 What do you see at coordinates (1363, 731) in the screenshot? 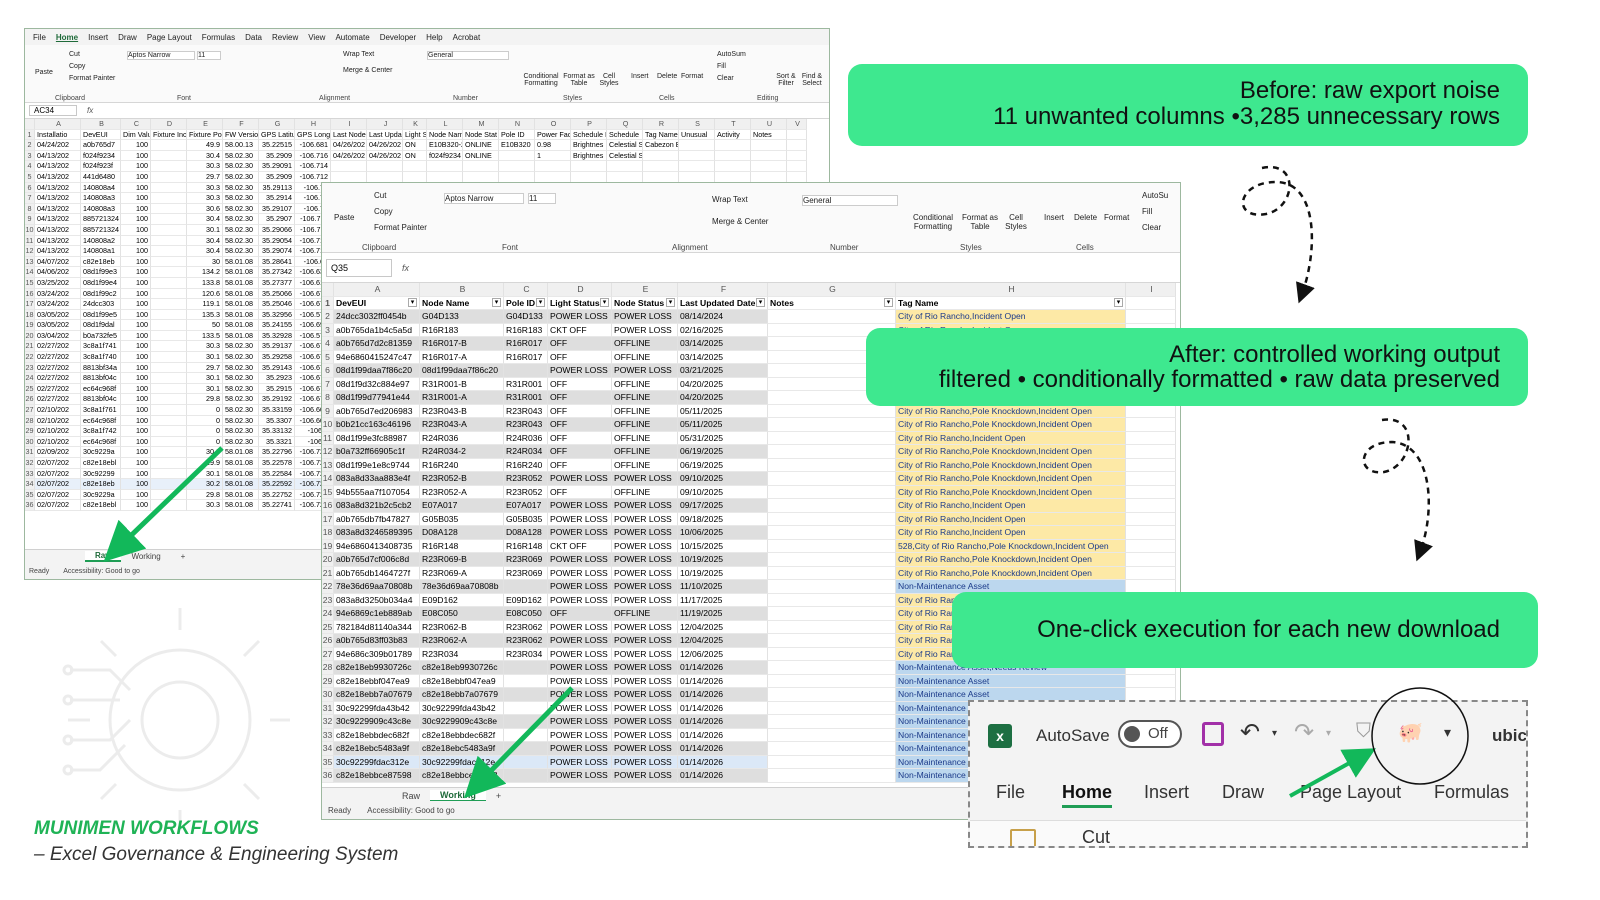
I see `clear-filter-icon: ⛉` at bounding box center [1363, 731].